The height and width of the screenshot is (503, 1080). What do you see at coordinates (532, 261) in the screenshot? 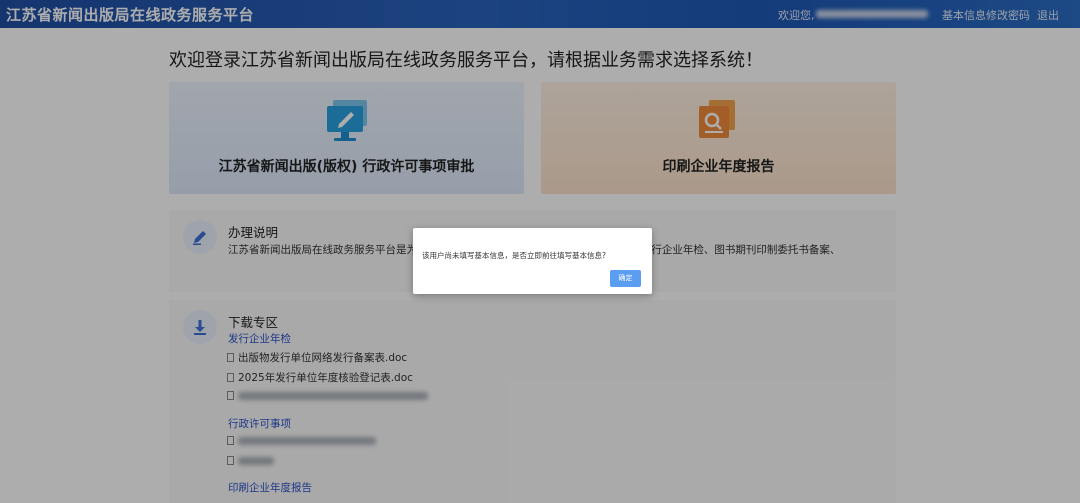
I see `basic-info-prompt-dialog: 该用户尚未填写基本信息，是否立即前往填写基本信息? 确定` at bounding box center [532, 261].